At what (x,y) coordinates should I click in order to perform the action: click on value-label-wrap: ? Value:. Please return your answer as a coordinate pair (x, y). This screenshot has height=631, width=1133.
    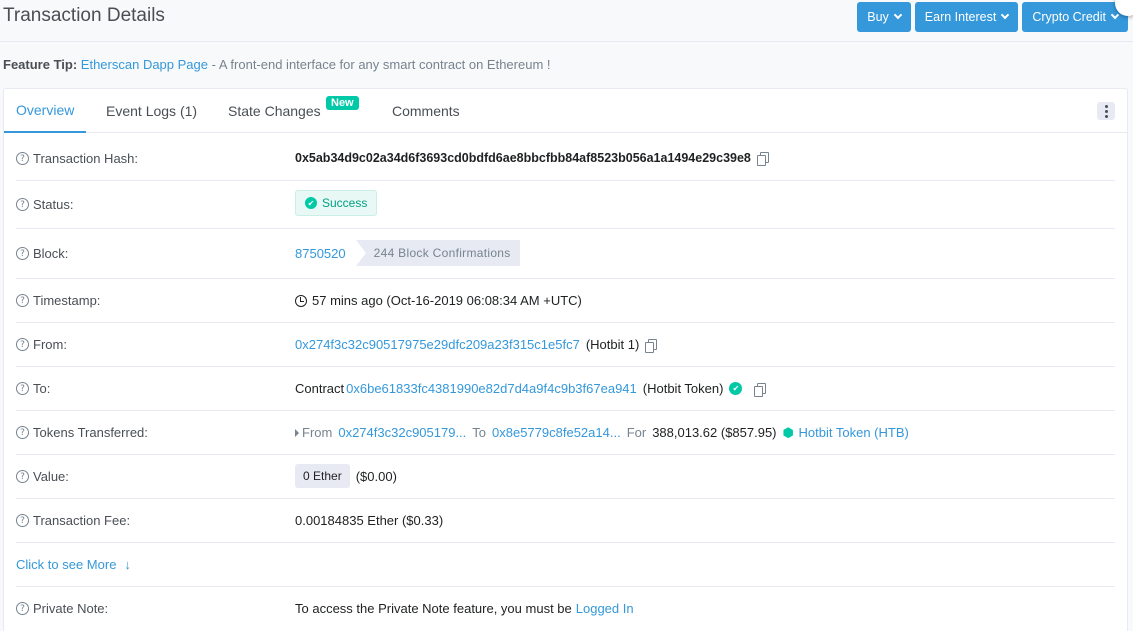
    Looking at the image, I should click on (42, 476).